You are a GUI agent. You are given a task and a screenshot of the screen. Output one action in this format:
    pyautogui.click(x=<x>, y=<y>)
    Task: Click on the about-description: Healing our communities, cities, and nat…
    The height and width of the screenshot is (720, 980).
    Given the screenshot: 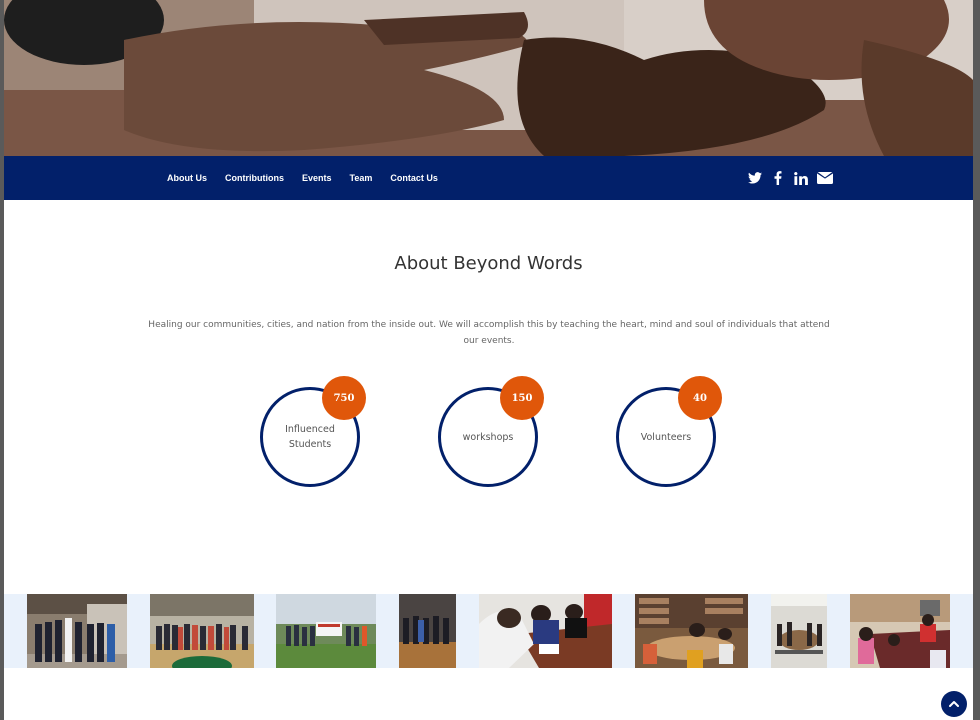 What is the action you would take?
    pyautogui.click(x=489, y=333)
    